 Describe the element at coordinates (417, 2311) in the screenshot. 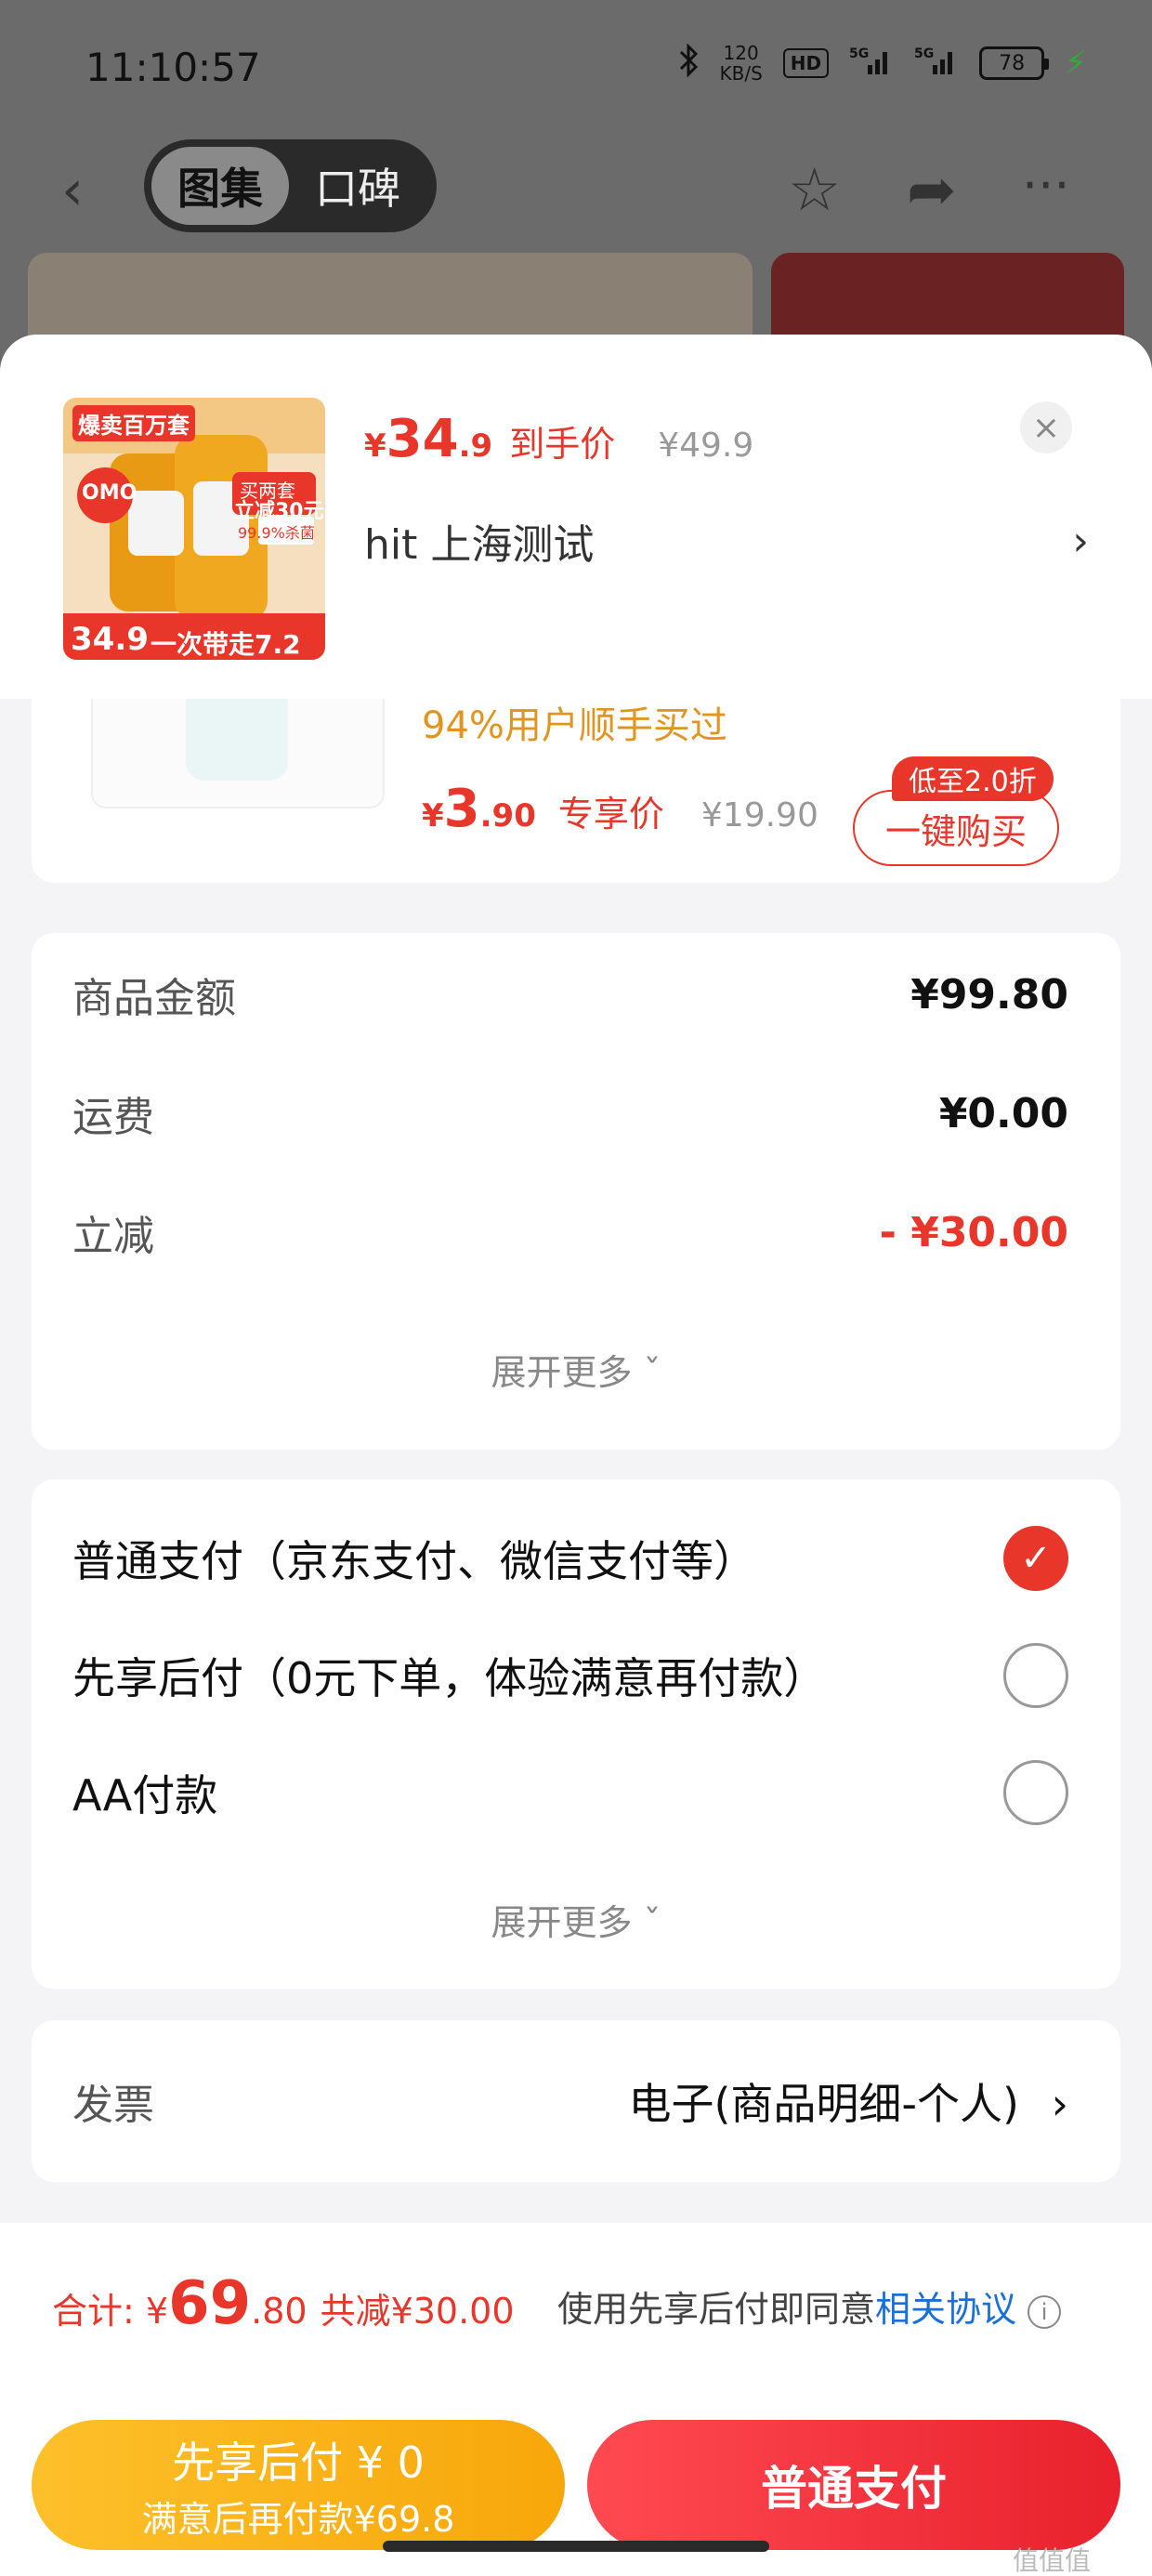

I see `total-discount: 共减¥30.00` at that location.